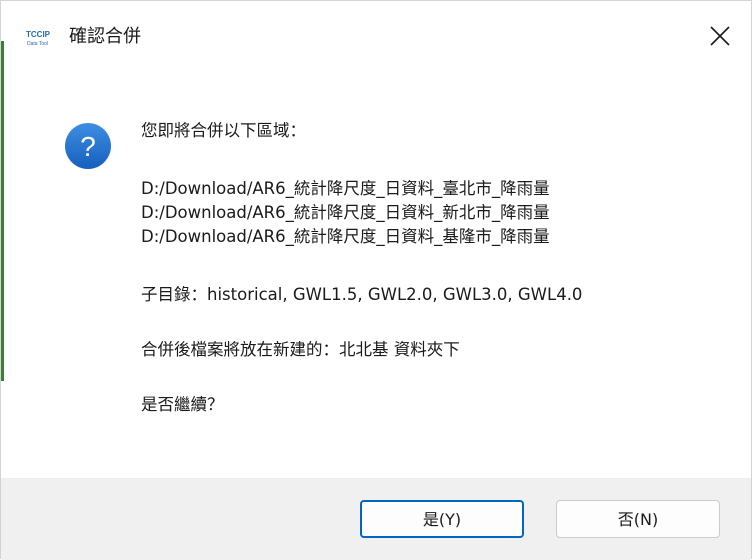 Image resolution: width=753 pixels, height=560 pixels. What do you see at coordinates (345, 236) in the screenshot?
I see `path-line: D:/Download/AR6_統計降尺度_日資料_基隆市_降雨量` at bounding box center [345, 236].